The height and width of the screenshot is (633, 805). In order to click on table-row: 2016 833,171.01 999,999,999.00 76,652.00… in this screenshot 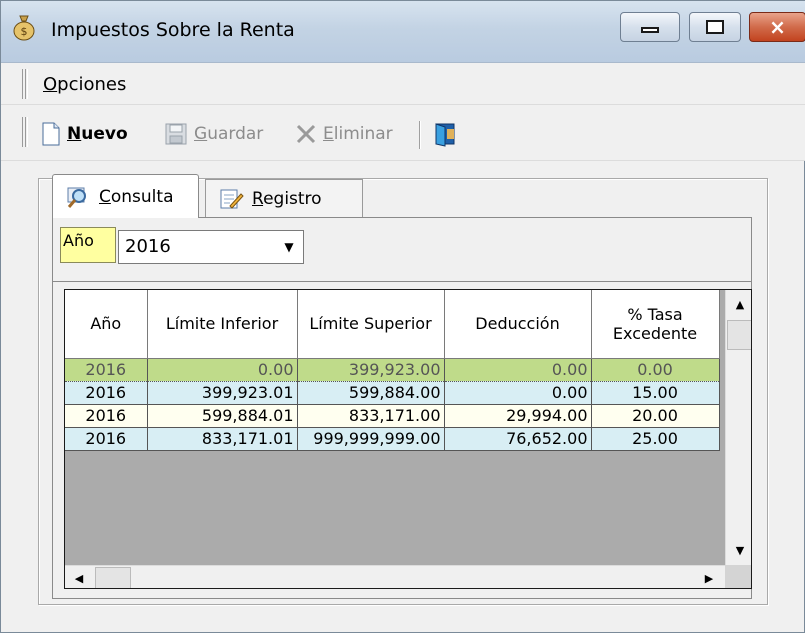, I will do `click(392, 439)`.